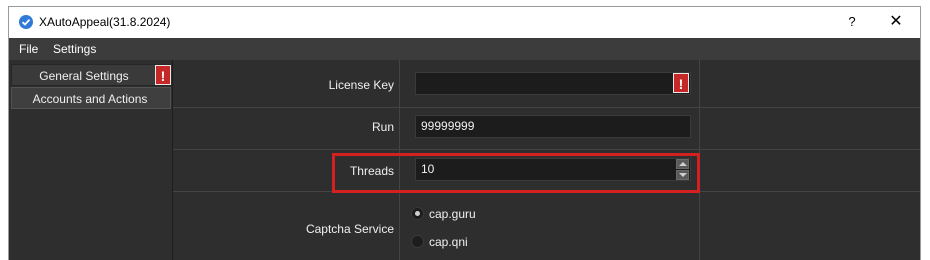 The image size is (930, 260). I want to click on threads-spinbox: 10, so click(553, 169).